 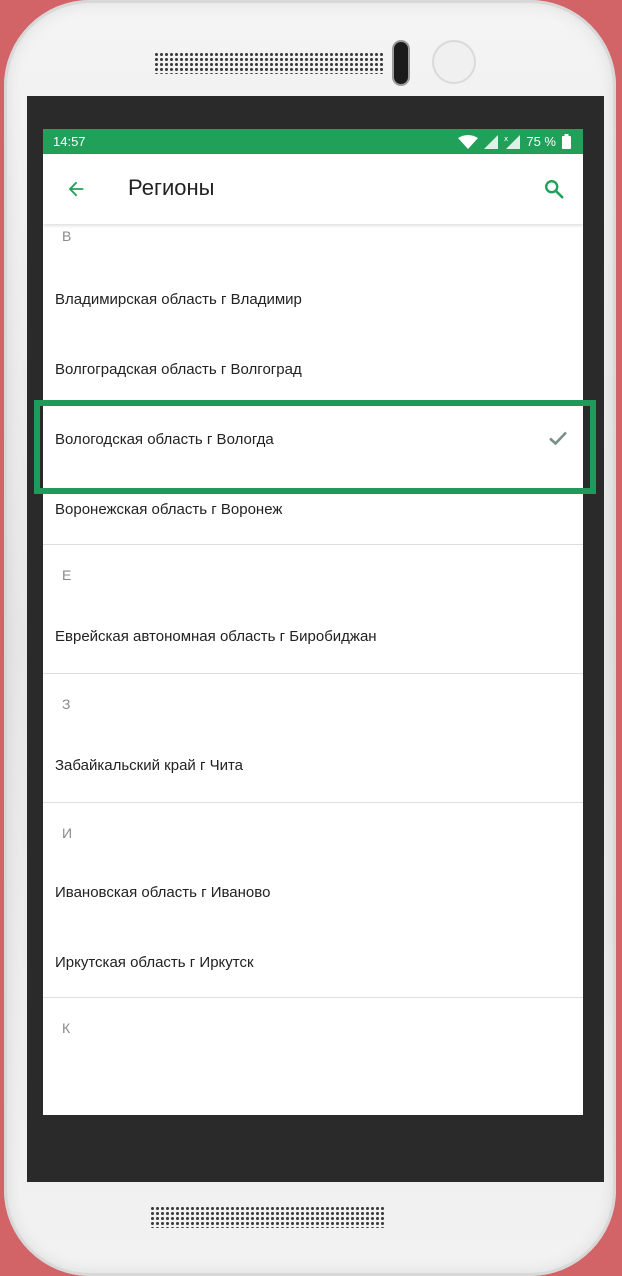 I want to click on app-bar: Регионы, so click(x=313, y=189).